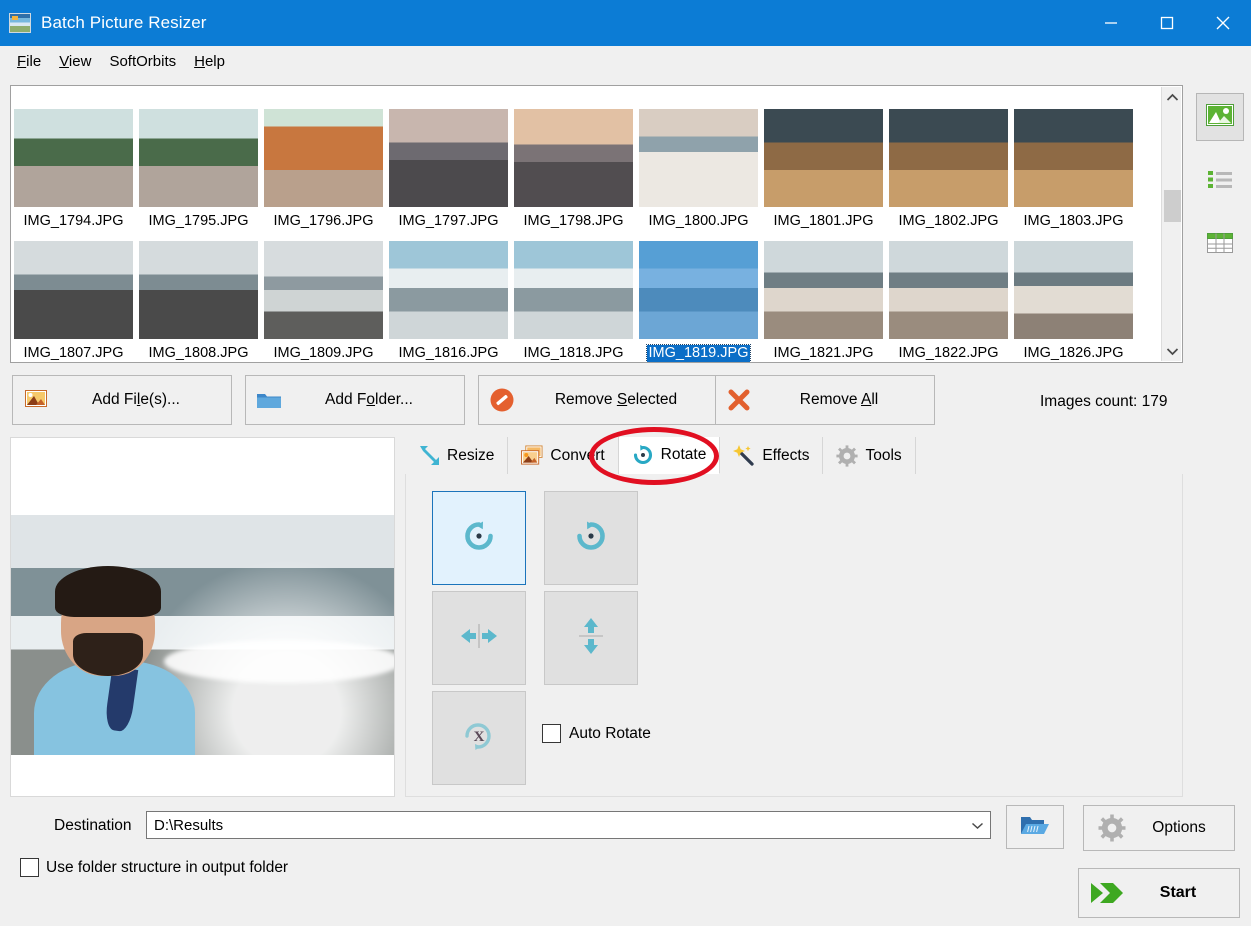 The height and width of the screenshot is (926, 1251). What do you see at coordinates (1171, 224) in the screenshot?
I see `thumbnail-scrollbar` at bounding box center [1171, 224].